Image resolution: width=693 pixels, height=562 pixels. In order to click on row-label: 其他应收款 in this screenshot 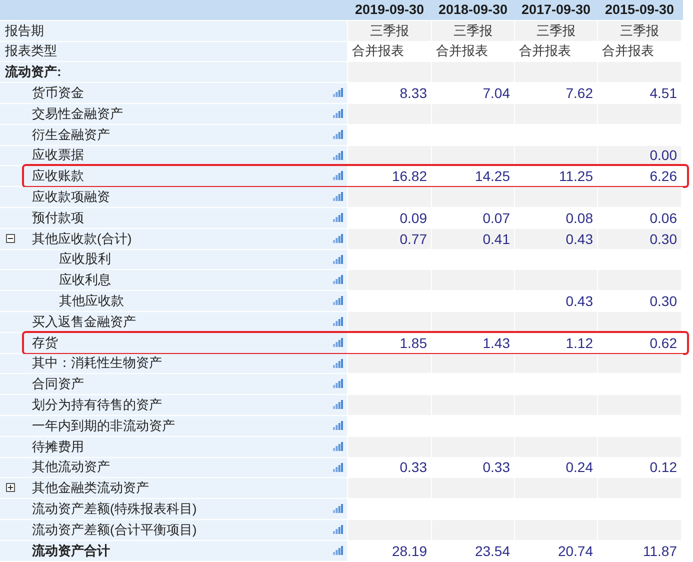, I will do `click(91, 301)`.